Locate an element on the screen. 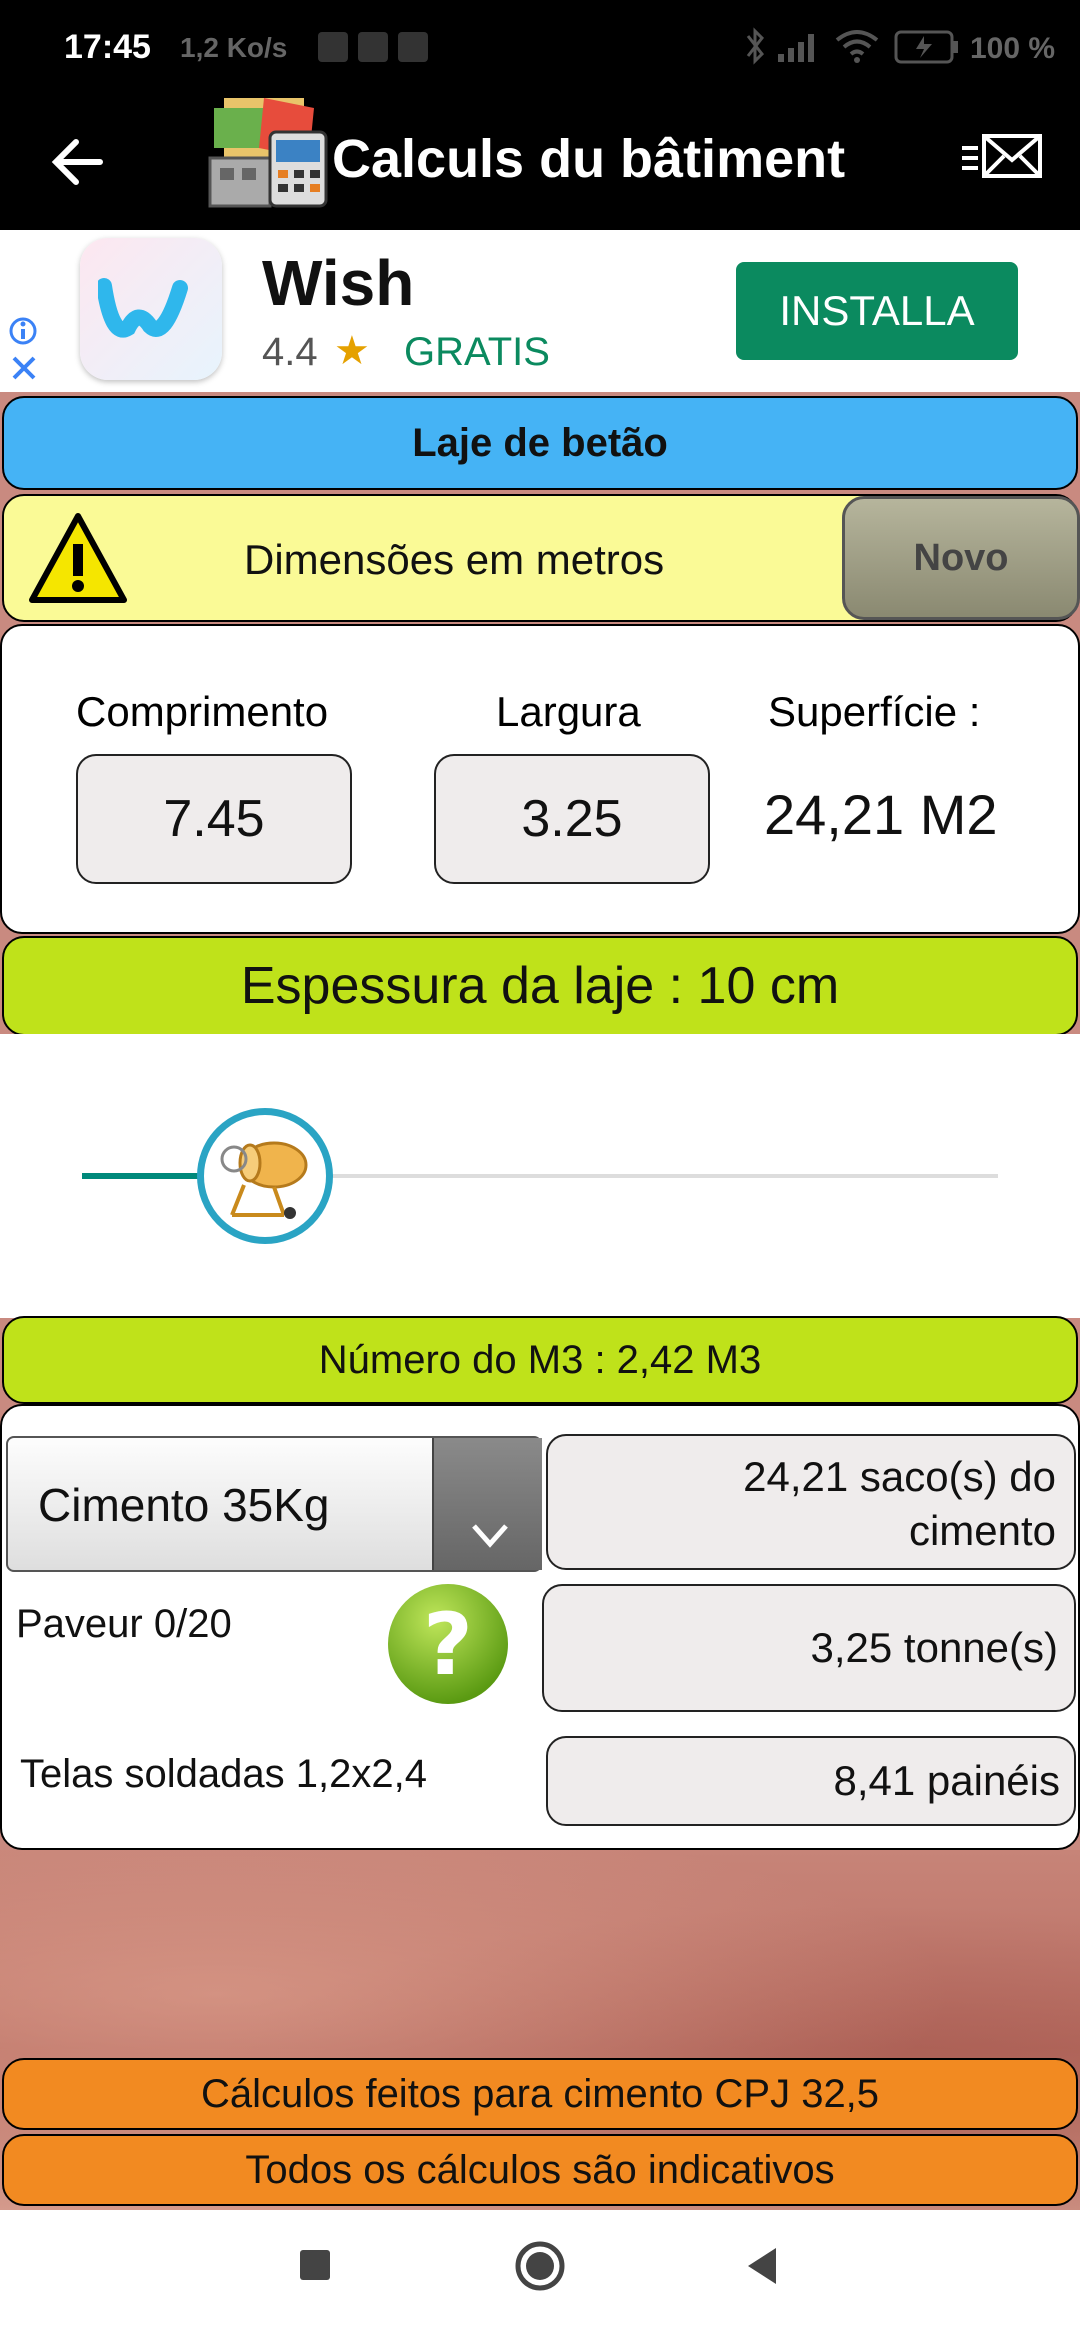 The image size is (1080, 2340). home-button is located at coordinates (540, 2266).